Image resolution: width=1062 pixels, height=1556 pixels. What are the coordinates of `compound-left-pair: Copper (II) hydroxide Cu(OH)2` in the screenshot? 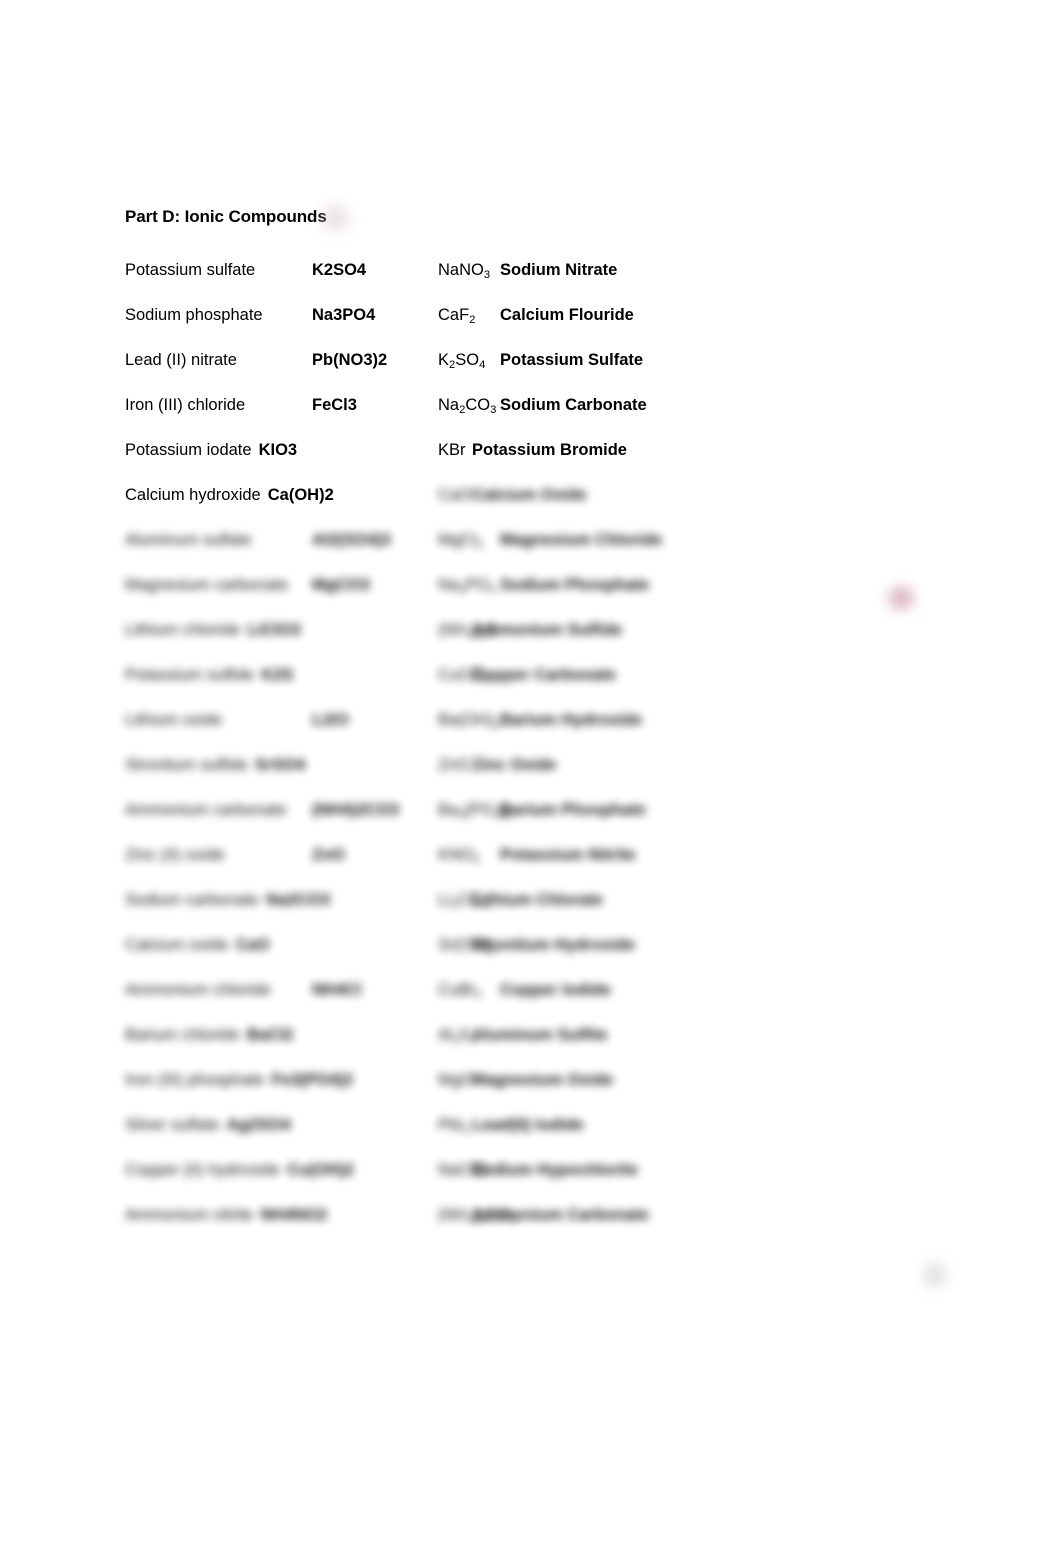 It's located at (239, 1170).